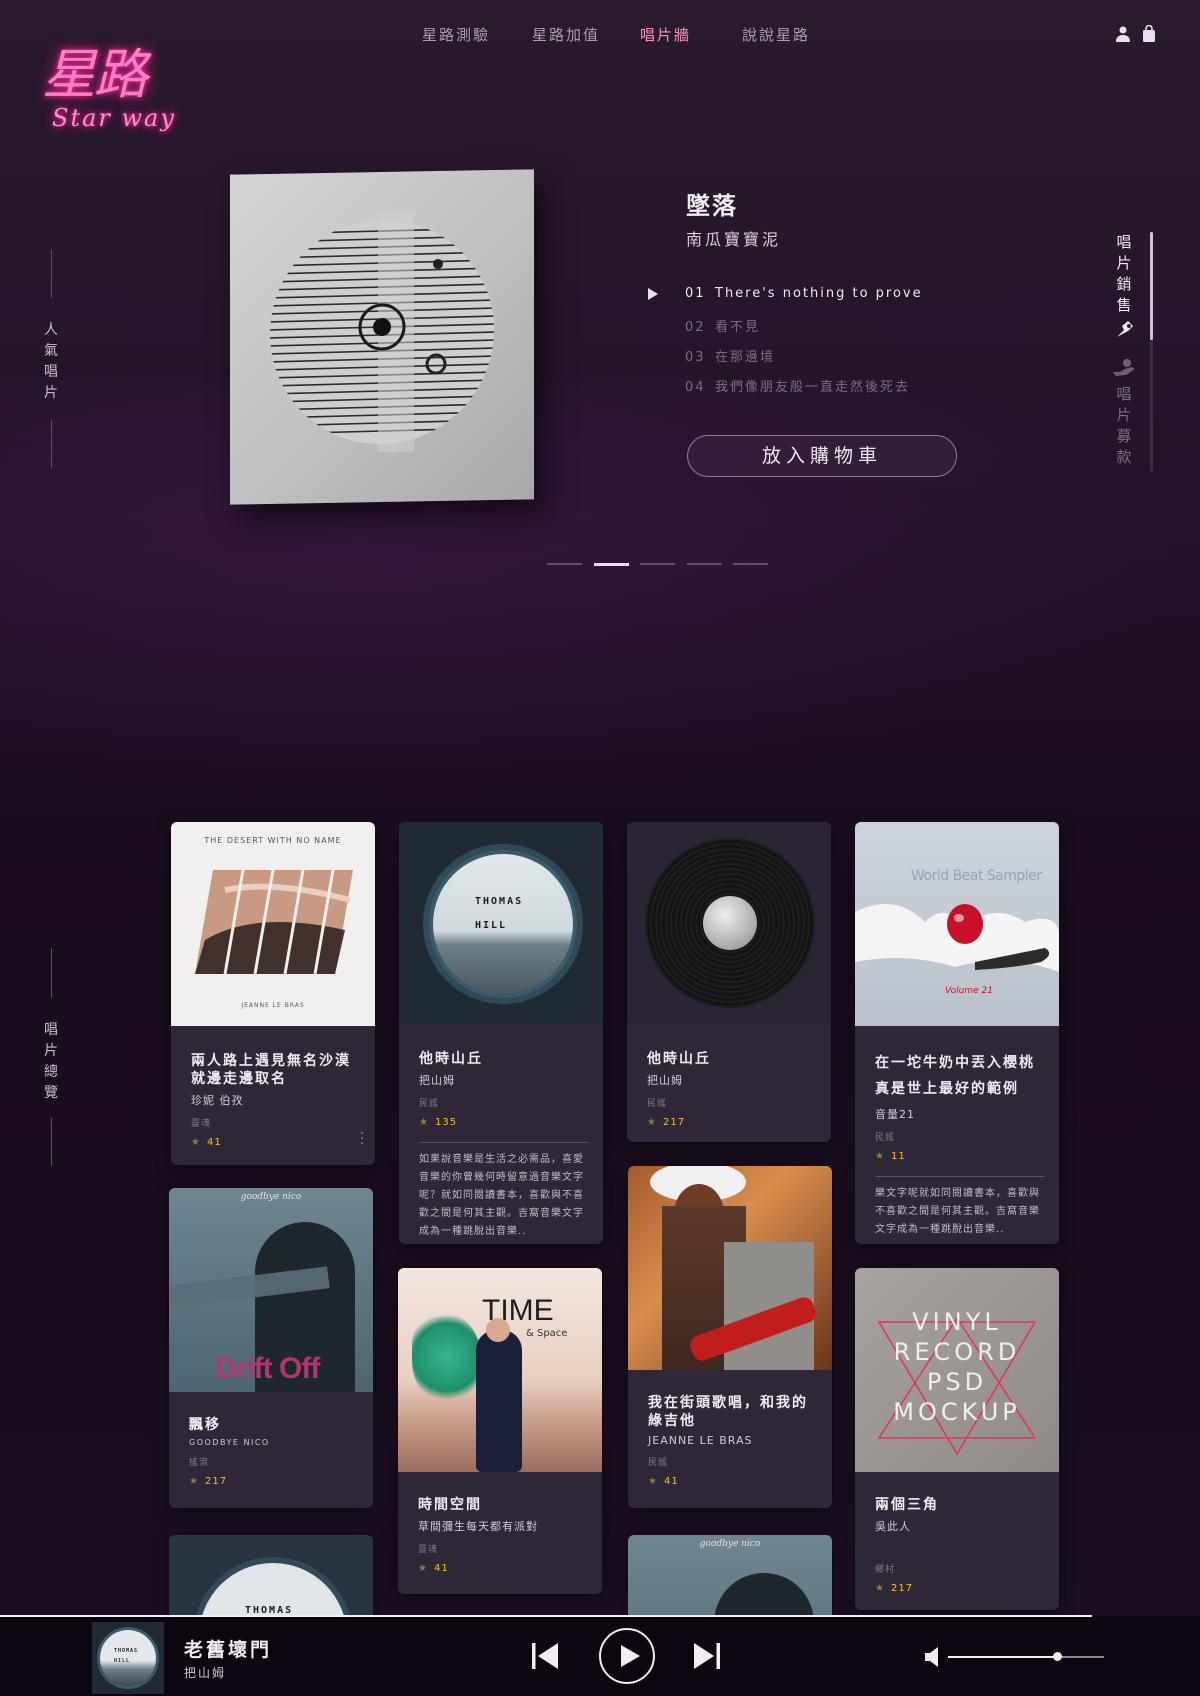 This screenshot has height=1696, width=1200. What do you see at coordinates (611, 564) in the screenshot?
I see `carousel-dot-active` at bounding box center [611, 564].